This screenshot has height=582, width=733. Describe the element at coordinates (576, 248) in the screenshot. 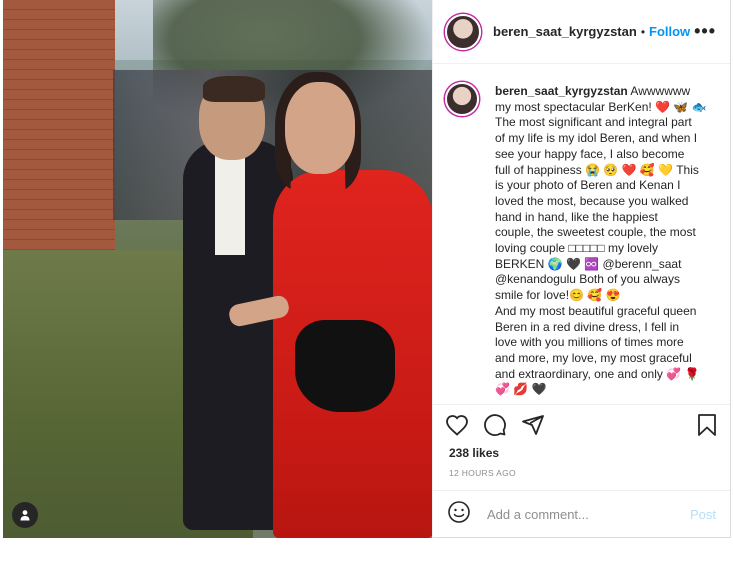

I see `caption-line: loving couple □□□□□ my lovely` at that location.